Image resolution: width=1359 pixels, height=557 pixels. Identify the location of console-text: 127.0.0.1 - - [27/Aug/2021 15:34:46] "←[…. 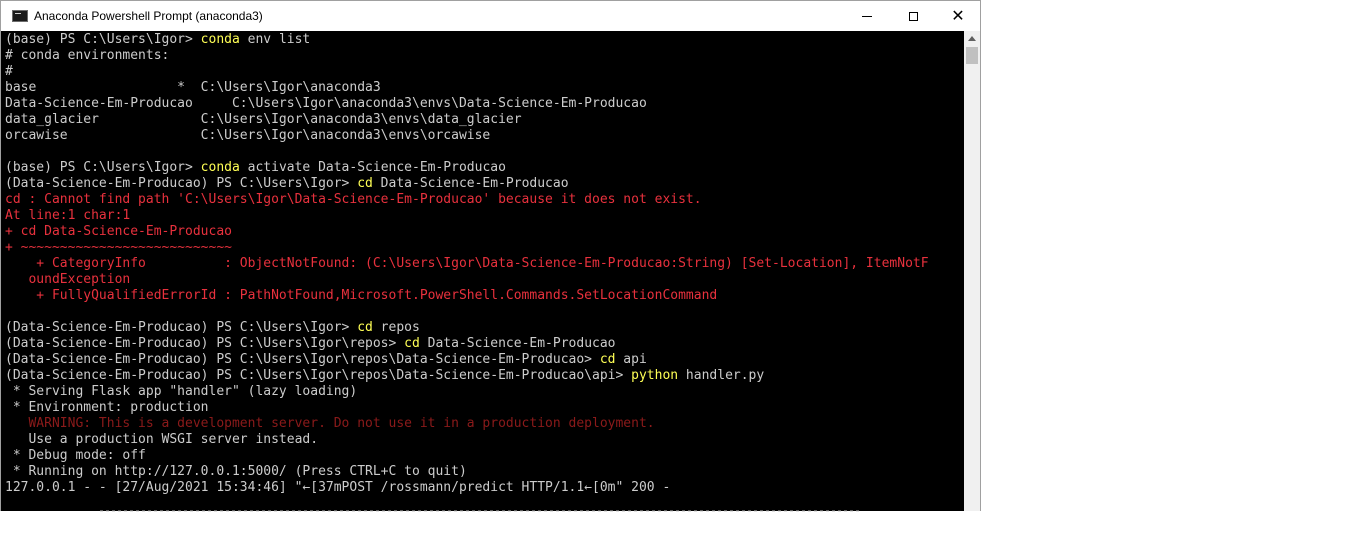
(338, 487).